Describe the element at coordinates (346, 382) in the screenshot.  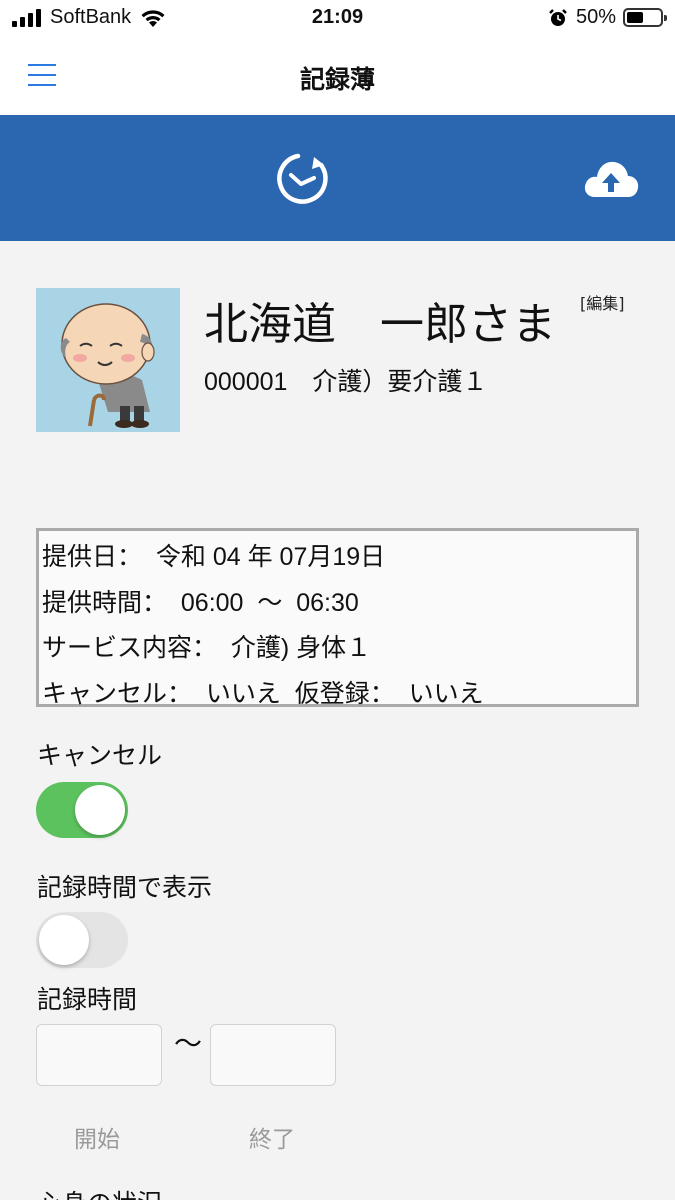
I see `patient-info: 000001 介護）要介護１` at that location.